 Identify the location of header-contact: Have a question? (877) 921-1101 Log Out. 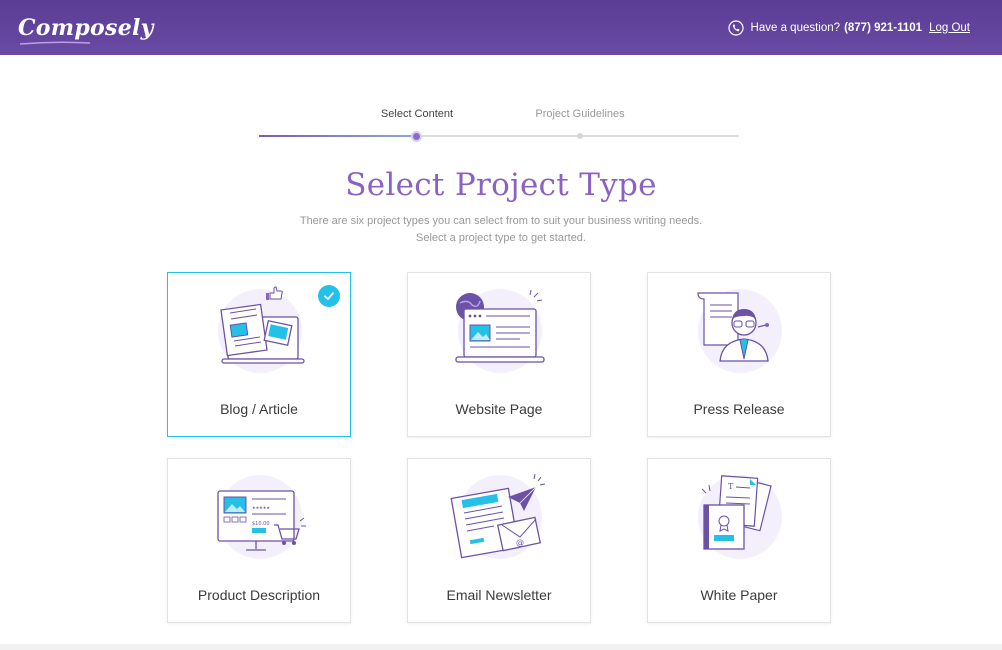
(848, 27).